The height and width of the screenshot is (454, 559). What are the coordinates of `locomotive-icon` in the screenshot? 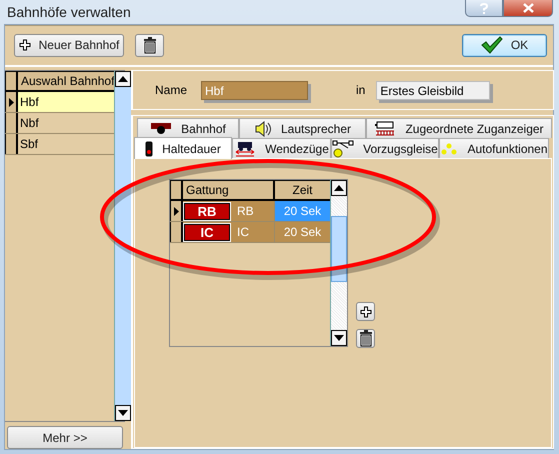 It's located at (245, 149).